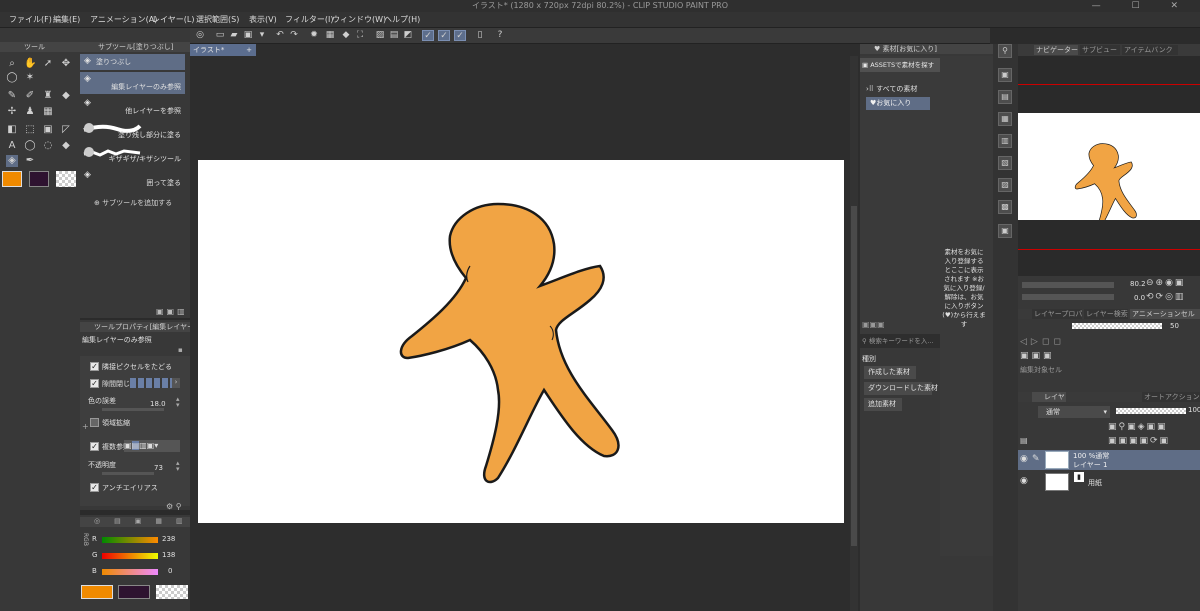 The height and width of the screenshot is (611, 1200). What do you see at coordinates (1165, 283) in the screenshot?
I see `zoom-buttons: ⊖⊕◉▣` at bounding box center [1165, 283].